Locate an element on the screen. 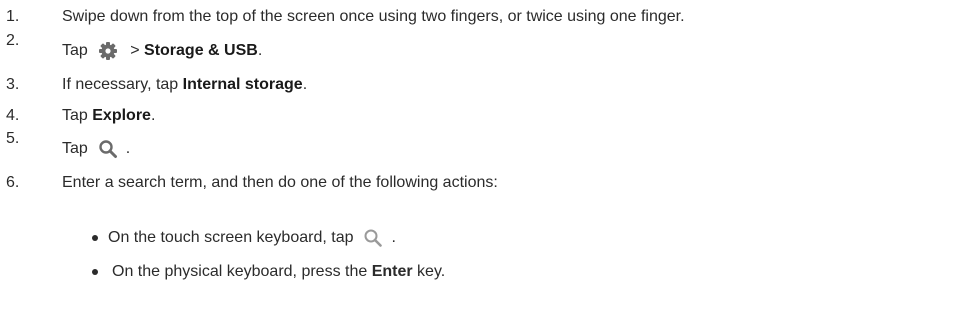 This screenshot has width=953, height=332. step-text-bold: Internal storage is located at coordinates (242, 84).